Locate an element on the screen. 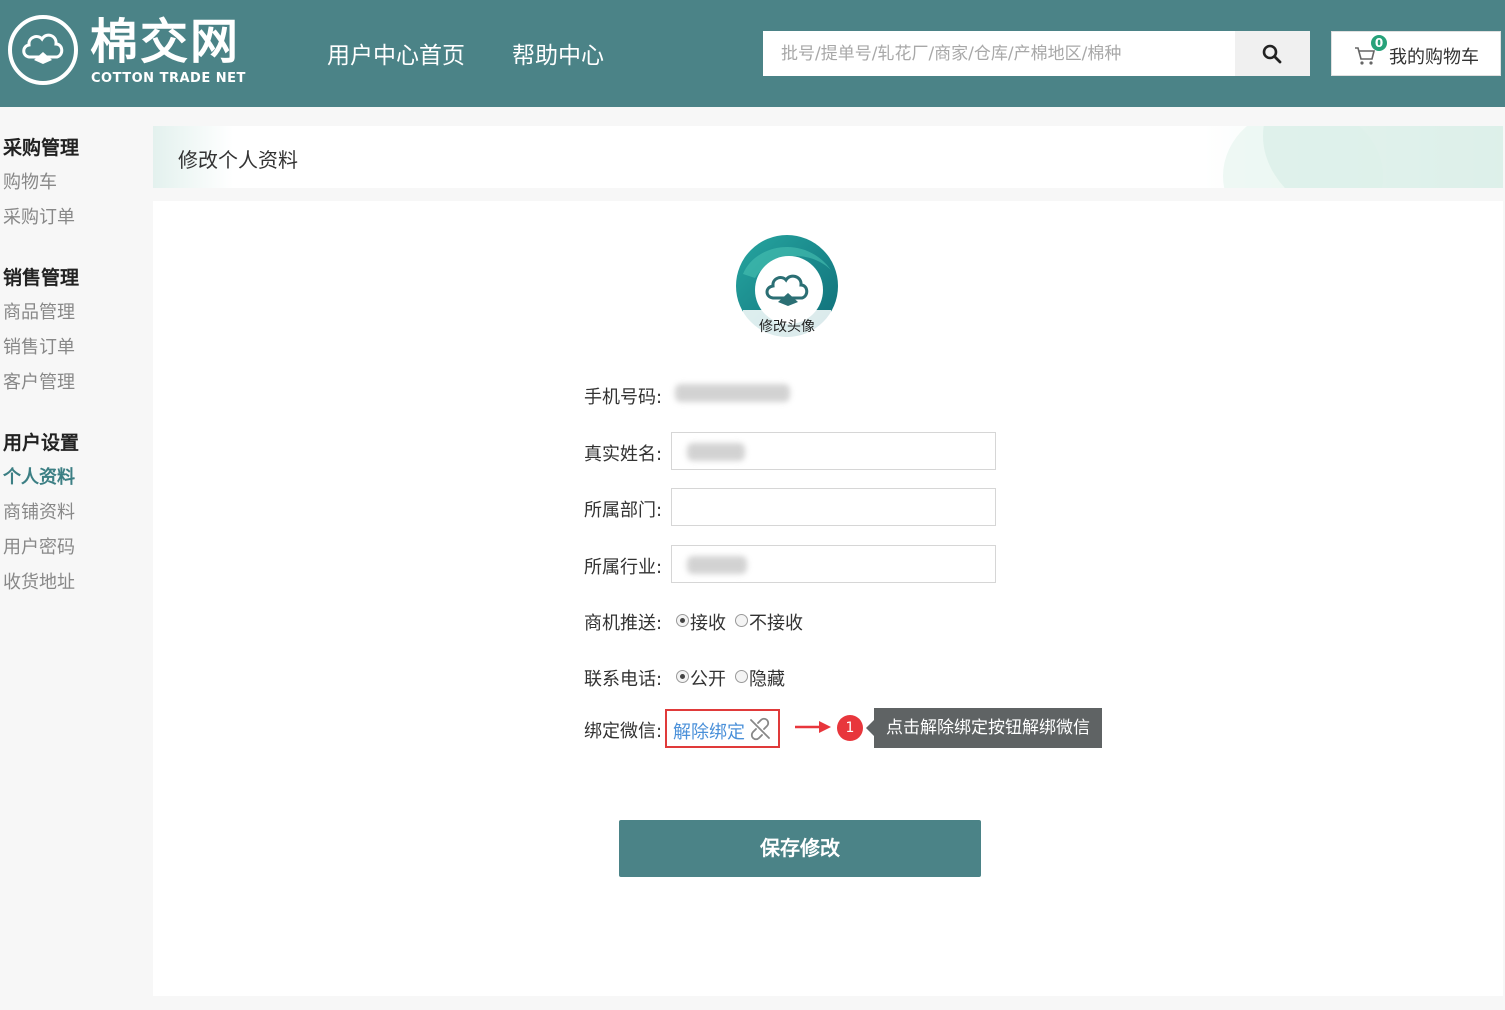 The height and width of the screenshot is (1010, 1505). page-title: 修改个人资料 is located at coordinates (238, 160).